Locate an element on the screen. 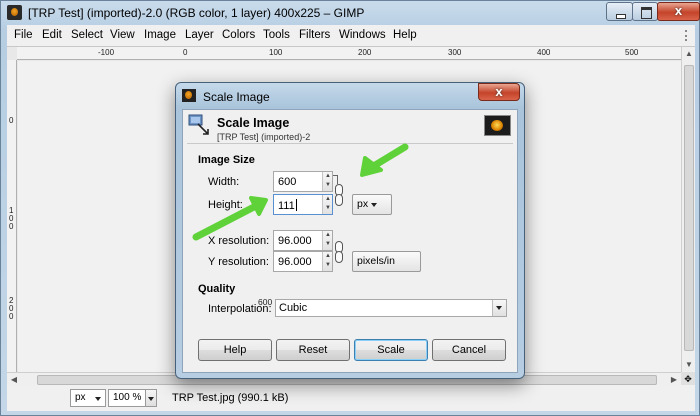  menu-tools: Tools is located at coordinates (276, 35).